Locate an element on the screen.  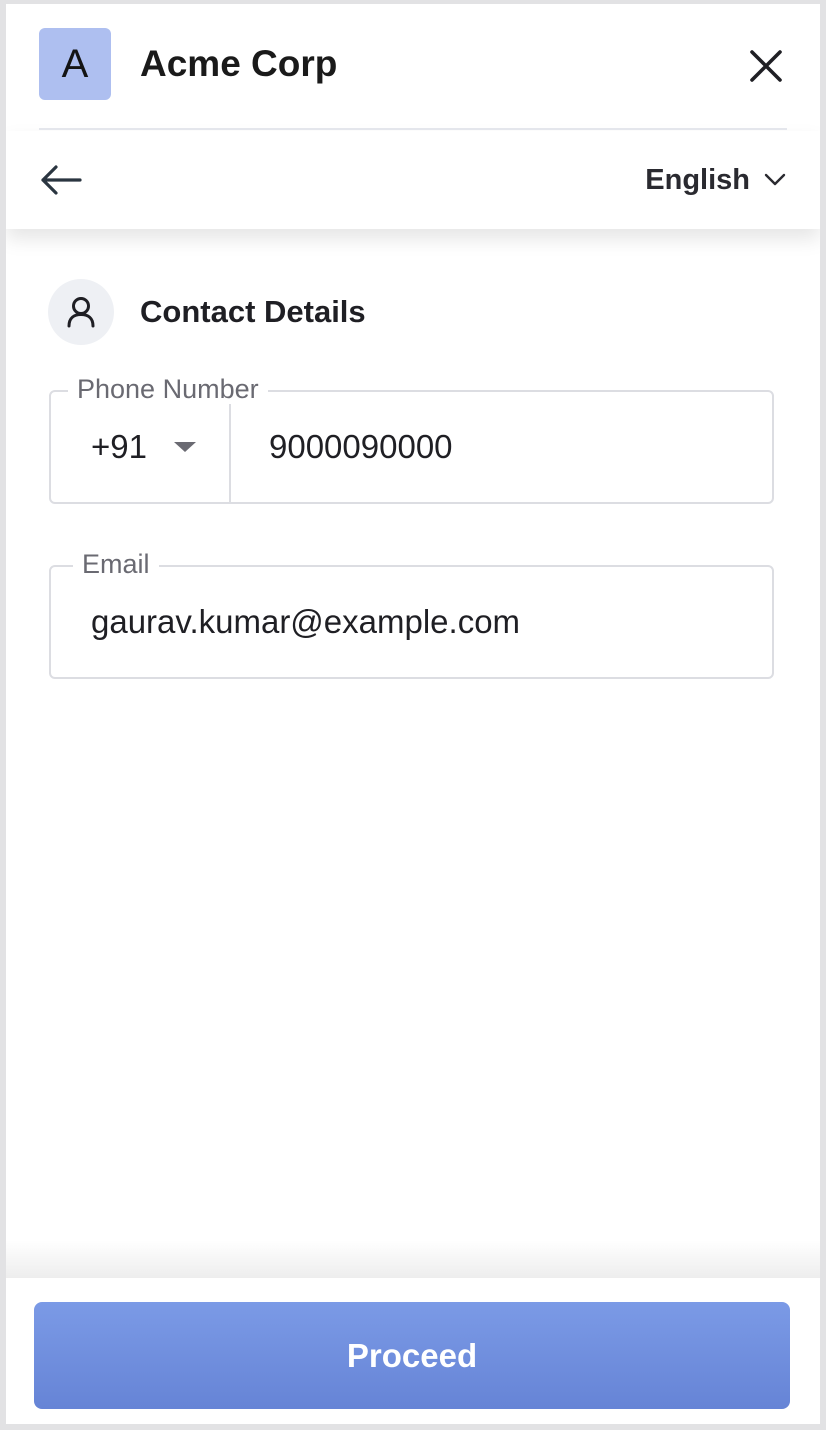
language-selector: English is located at coordinates (715, 180).